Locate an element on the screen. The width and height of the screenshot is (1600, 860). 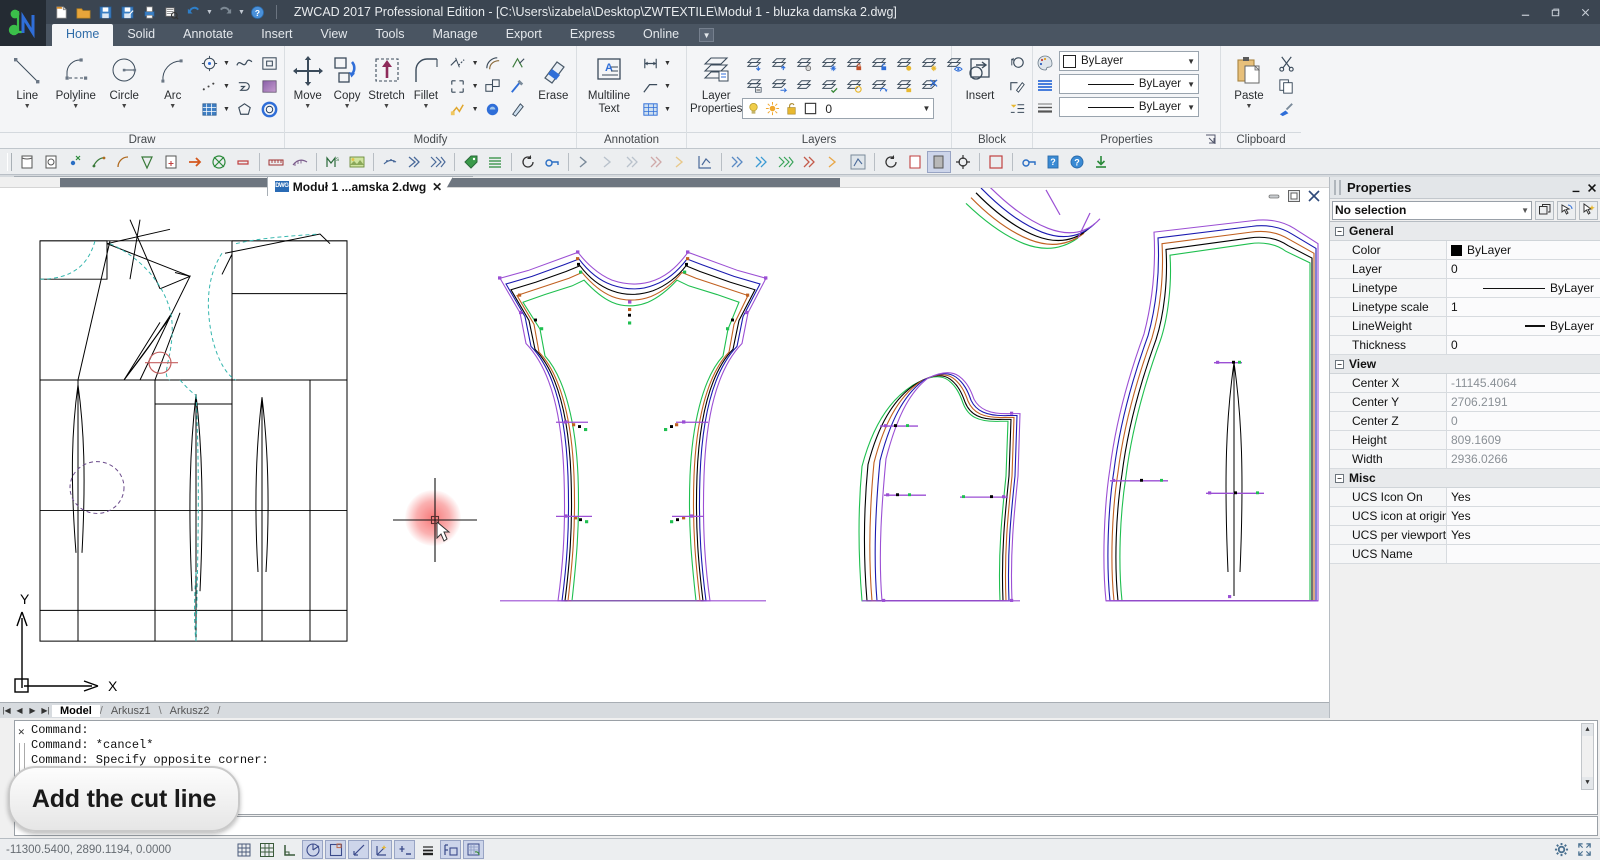
property-row-height: Height 809.1609 is located at coordinates (1465, 440).